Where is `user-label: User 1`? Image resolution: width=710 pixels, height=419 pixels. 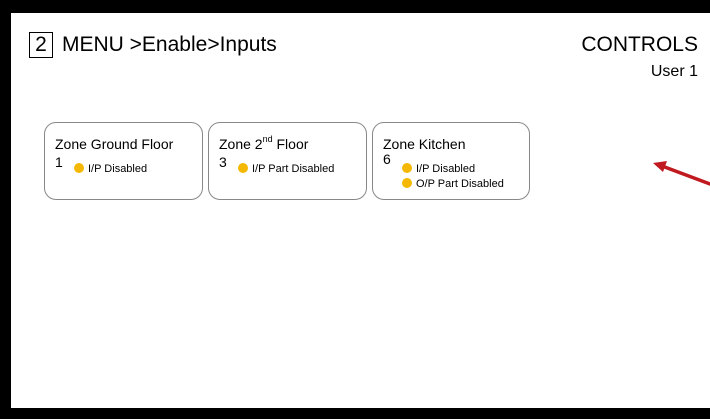
user-label: User 1 is located at coordinates (674, 71).